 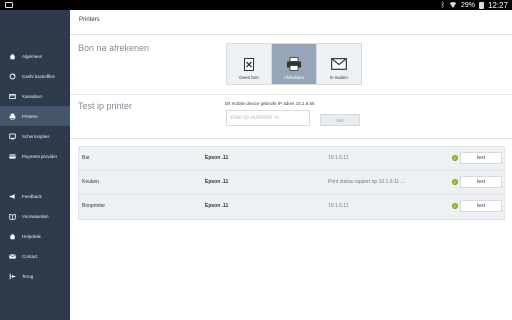 I want to click on sidebar-item-kassabon: Kassabon, so click(x=35, y=96).